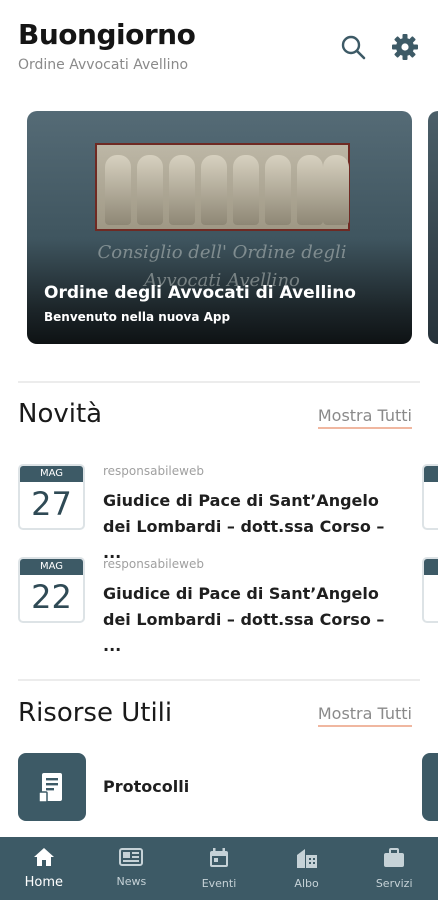 The height and width of the screenshot is (900, 438). Describe the element at coordinates (200, 293) in the screenshot. I see `hero-title: Ordine degli Avvocati di Avellino` at that location.